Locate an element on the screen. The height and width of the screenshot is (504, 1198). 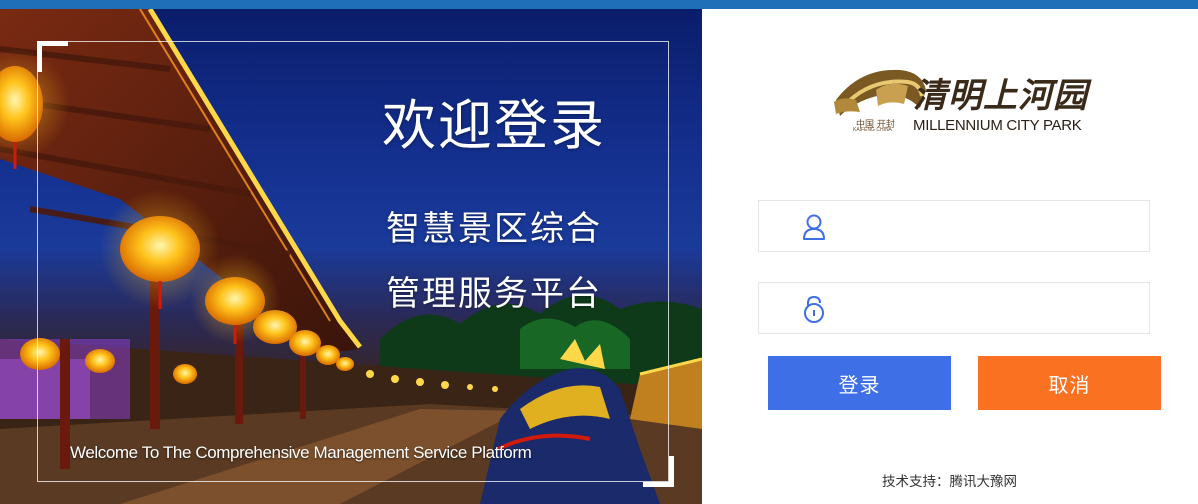
platform-subtitle-line1: 智慧景区综合 is located at coordinates (494, 229).